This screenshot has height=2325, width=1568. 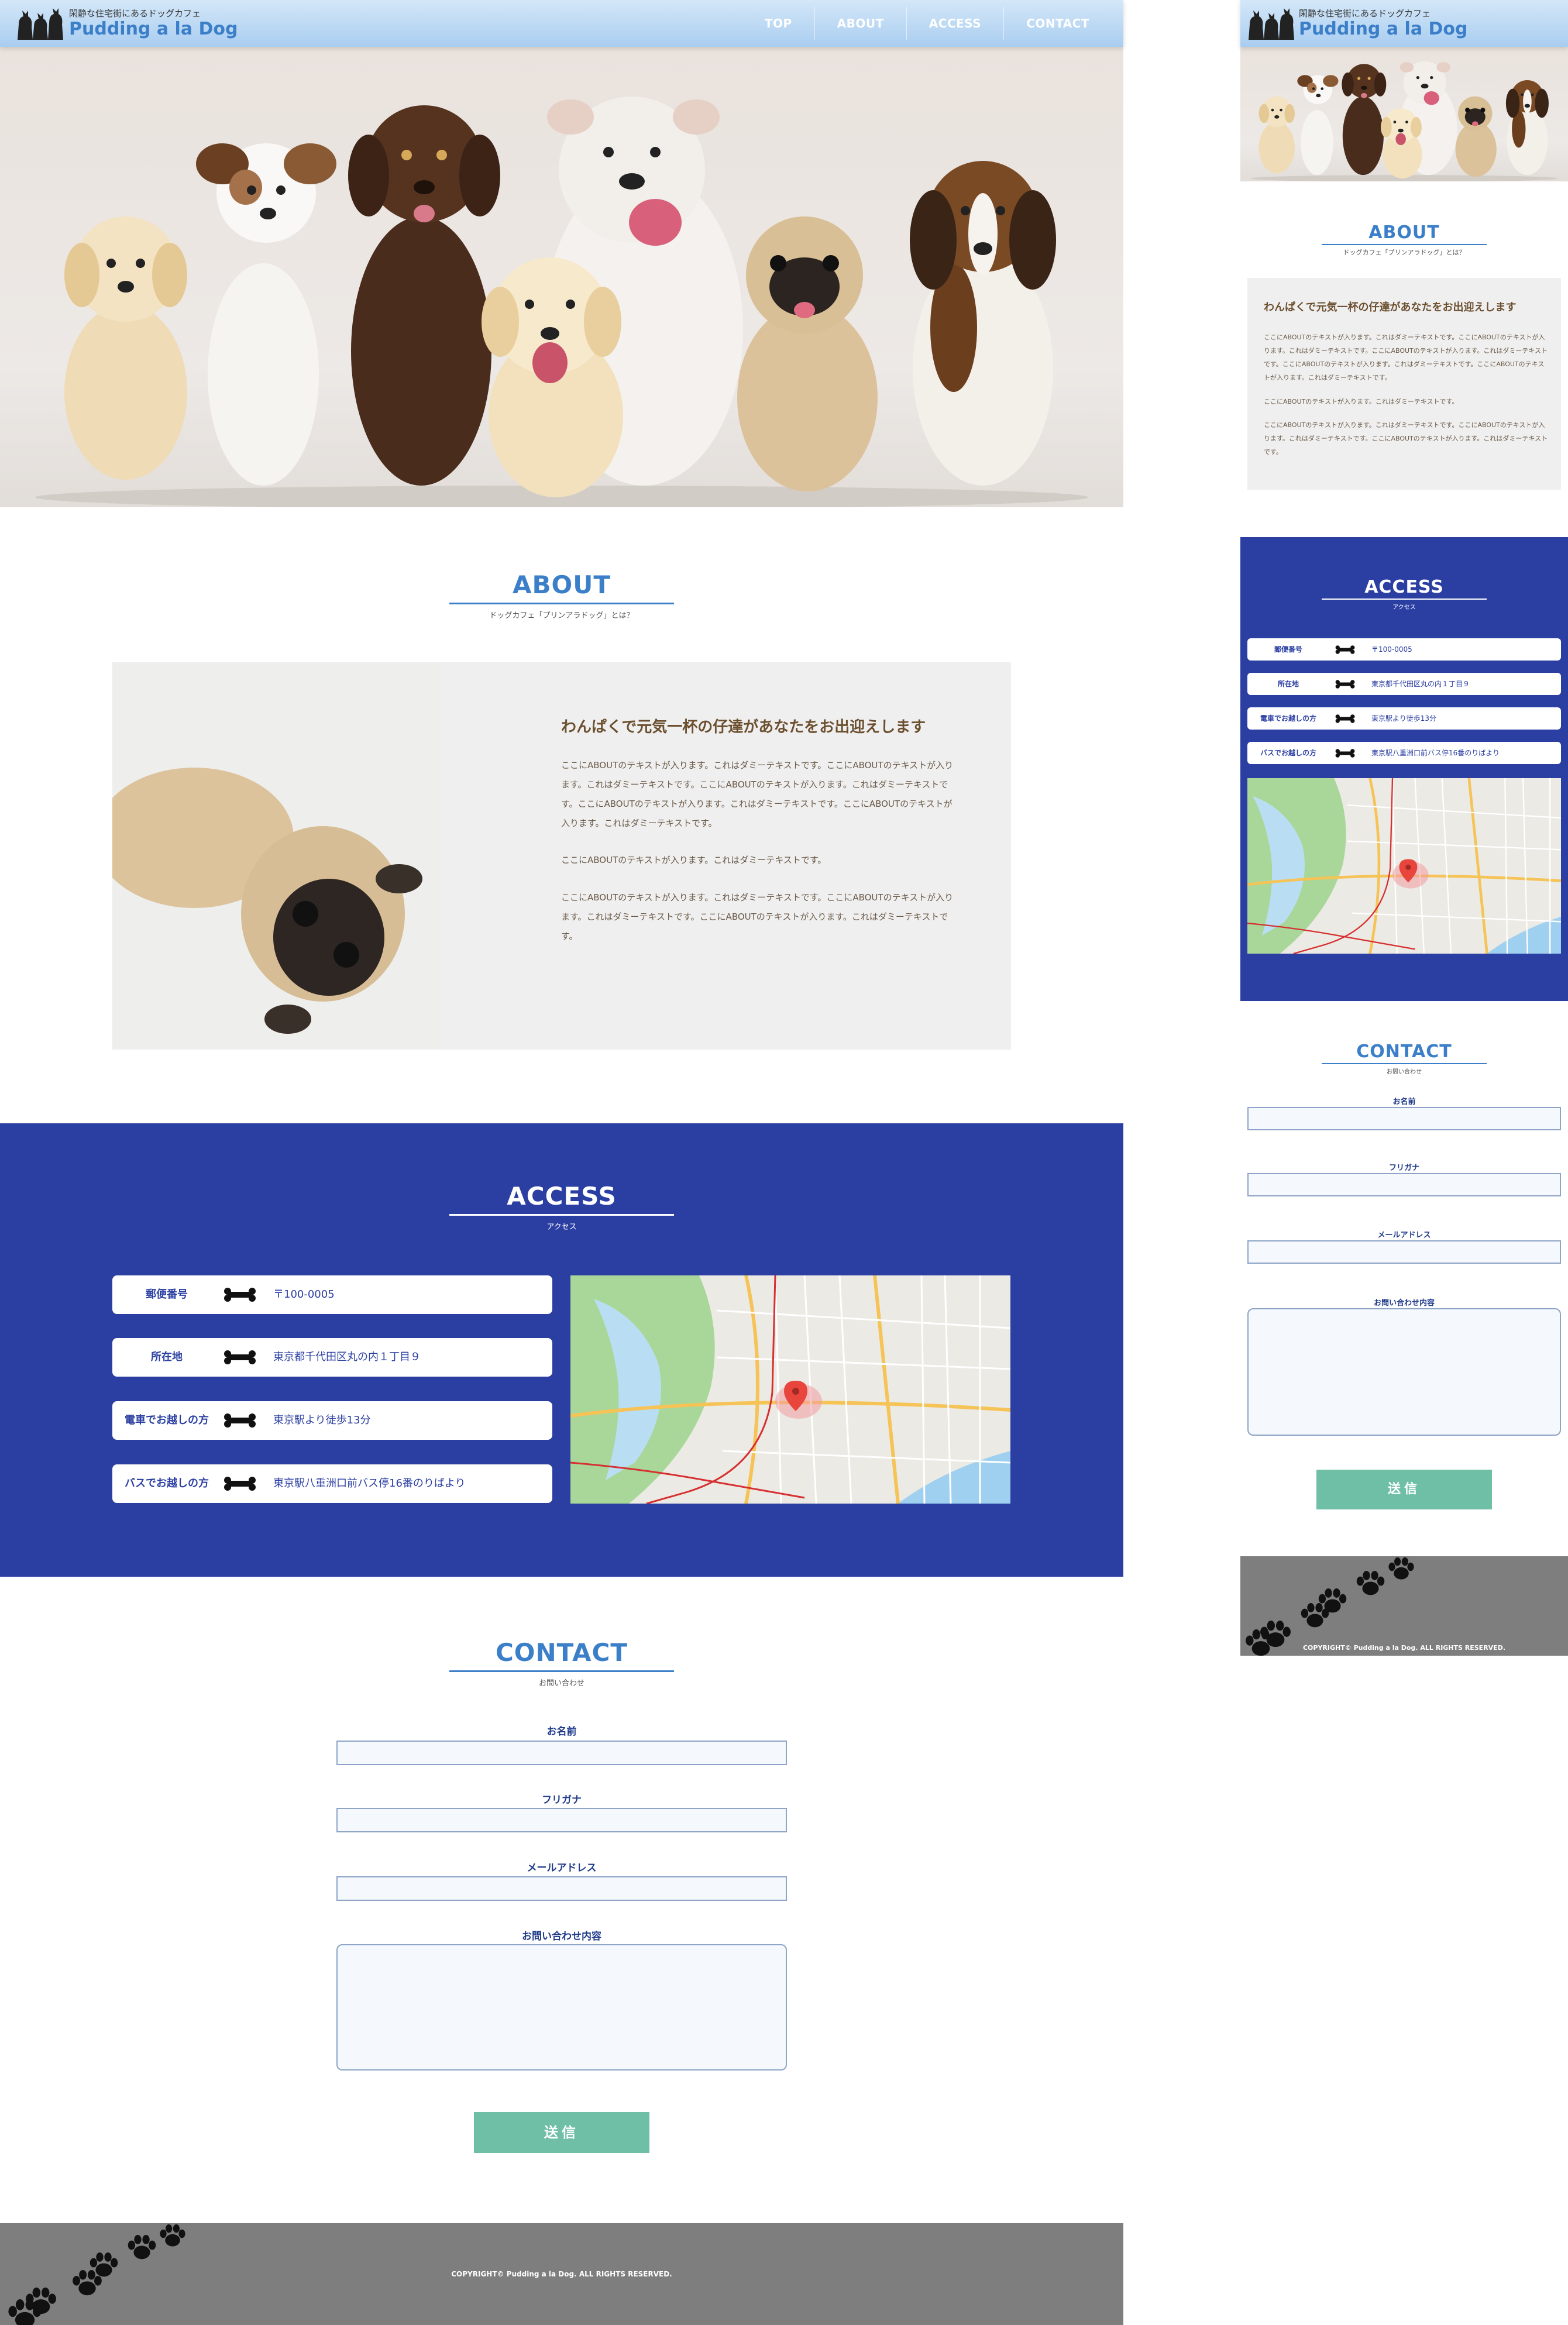 What do you see at coordinates (562, 584) in the screenshot?
I see `about-title: ABOUT` at bounding box center [562, 584].